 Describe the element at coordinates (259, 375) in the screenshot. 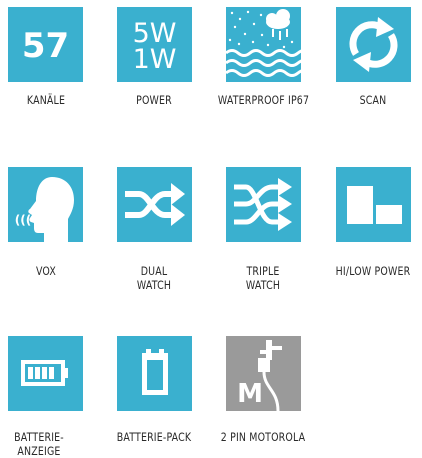

I see `motorola-2pin-connector-icon: M` at that location.